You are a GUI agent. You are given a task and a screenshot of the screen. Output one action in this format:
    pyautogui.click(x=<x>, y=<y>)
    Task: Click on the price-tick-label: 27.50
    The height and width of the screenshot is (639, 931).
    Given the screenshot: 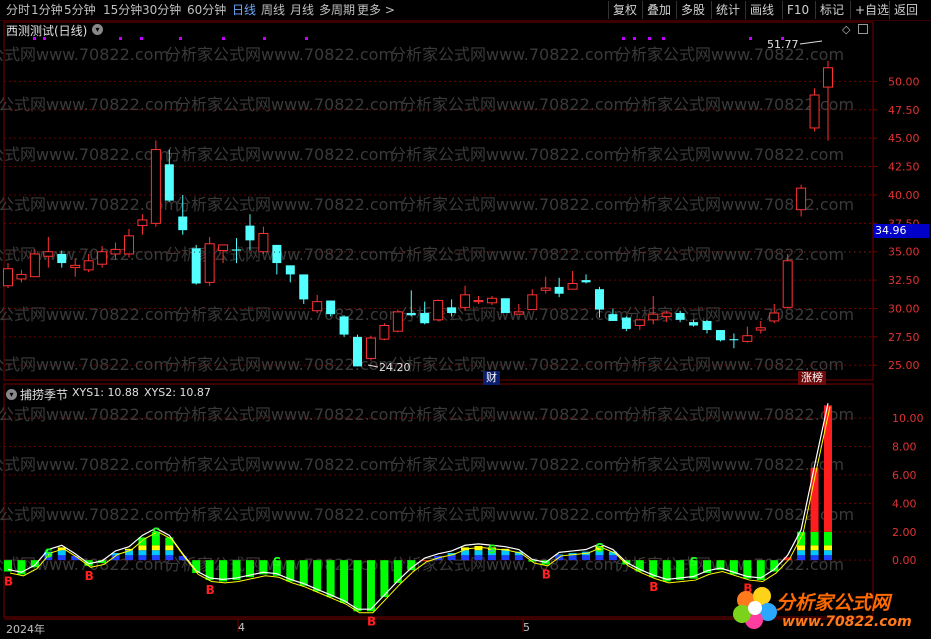 What is the action you would take?
    pyautogui.click(x=904, y=337)
    